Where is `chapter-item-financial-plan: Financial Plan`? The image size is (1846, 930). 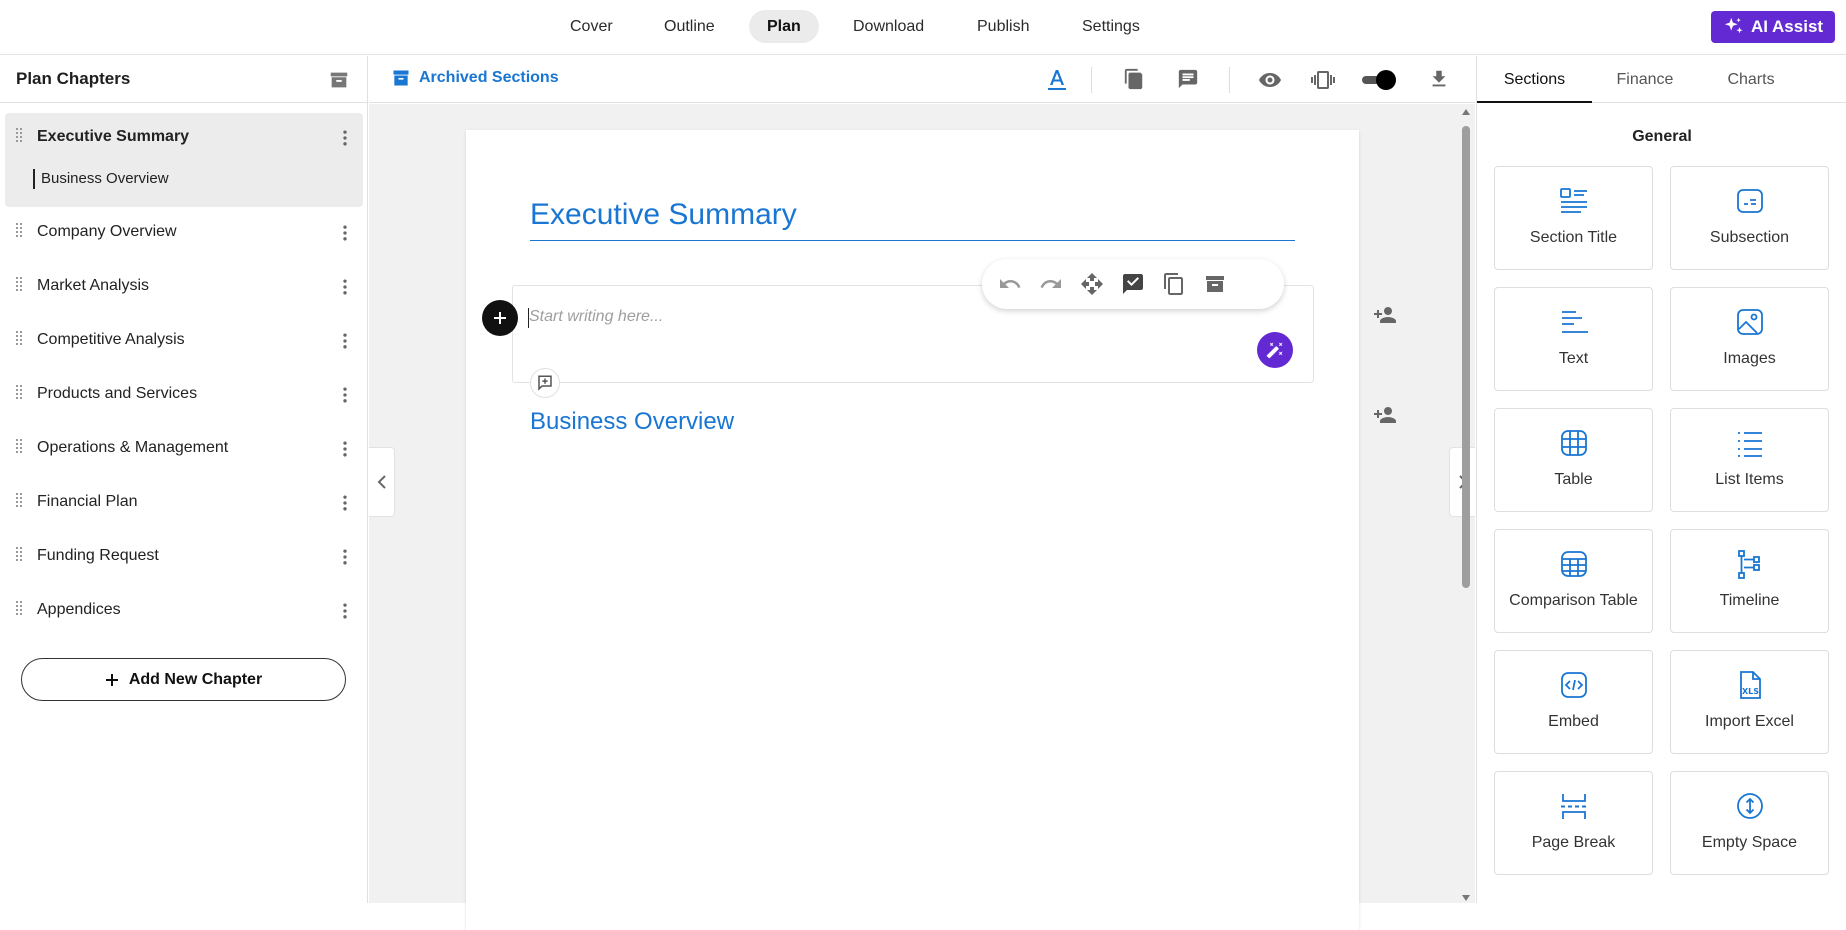
chapter-item-financial-plan: Financial Plan is located at coordinates (184, 502).